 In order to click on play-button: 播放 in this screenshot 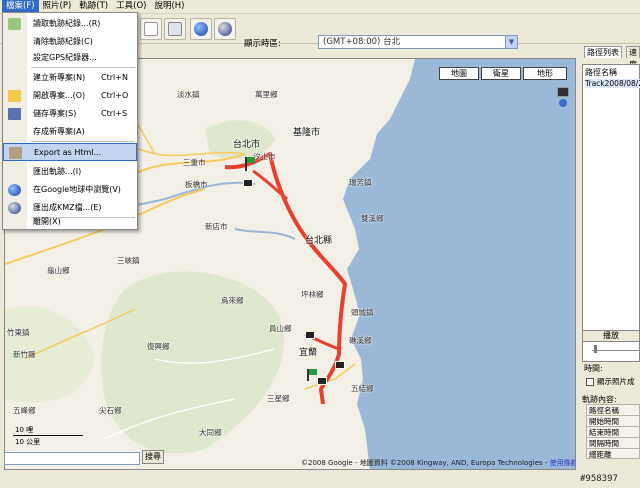, I will do `click(611, 336)`.